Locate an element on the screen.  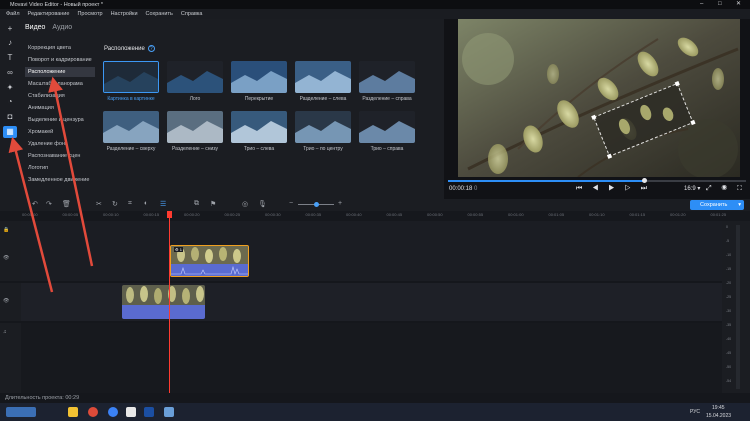
menu-save: Сохранить is located at coordinates (159, 14).